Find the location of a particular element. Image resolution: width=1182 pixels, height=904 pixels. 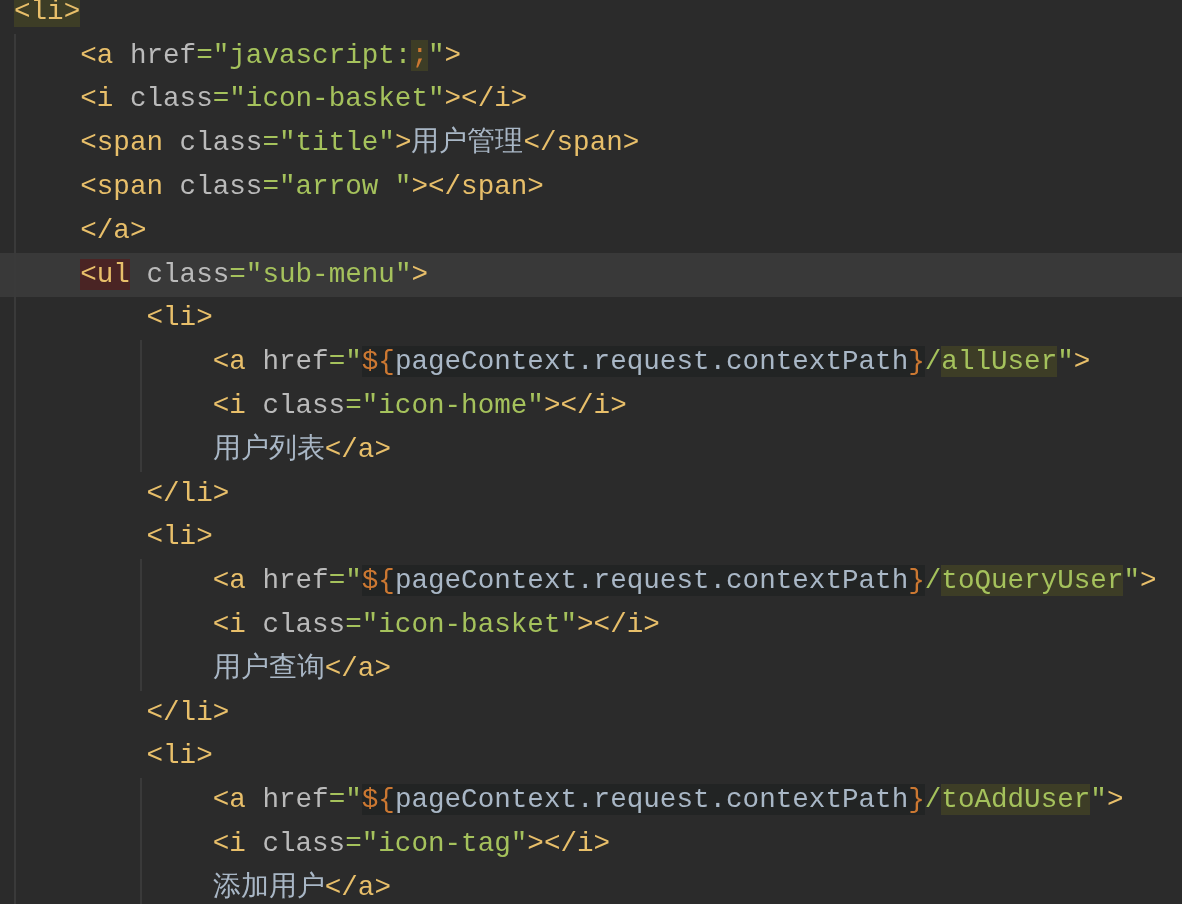

code-line: <i class="icon-tag"></i> is located at coordinates (411, 844).